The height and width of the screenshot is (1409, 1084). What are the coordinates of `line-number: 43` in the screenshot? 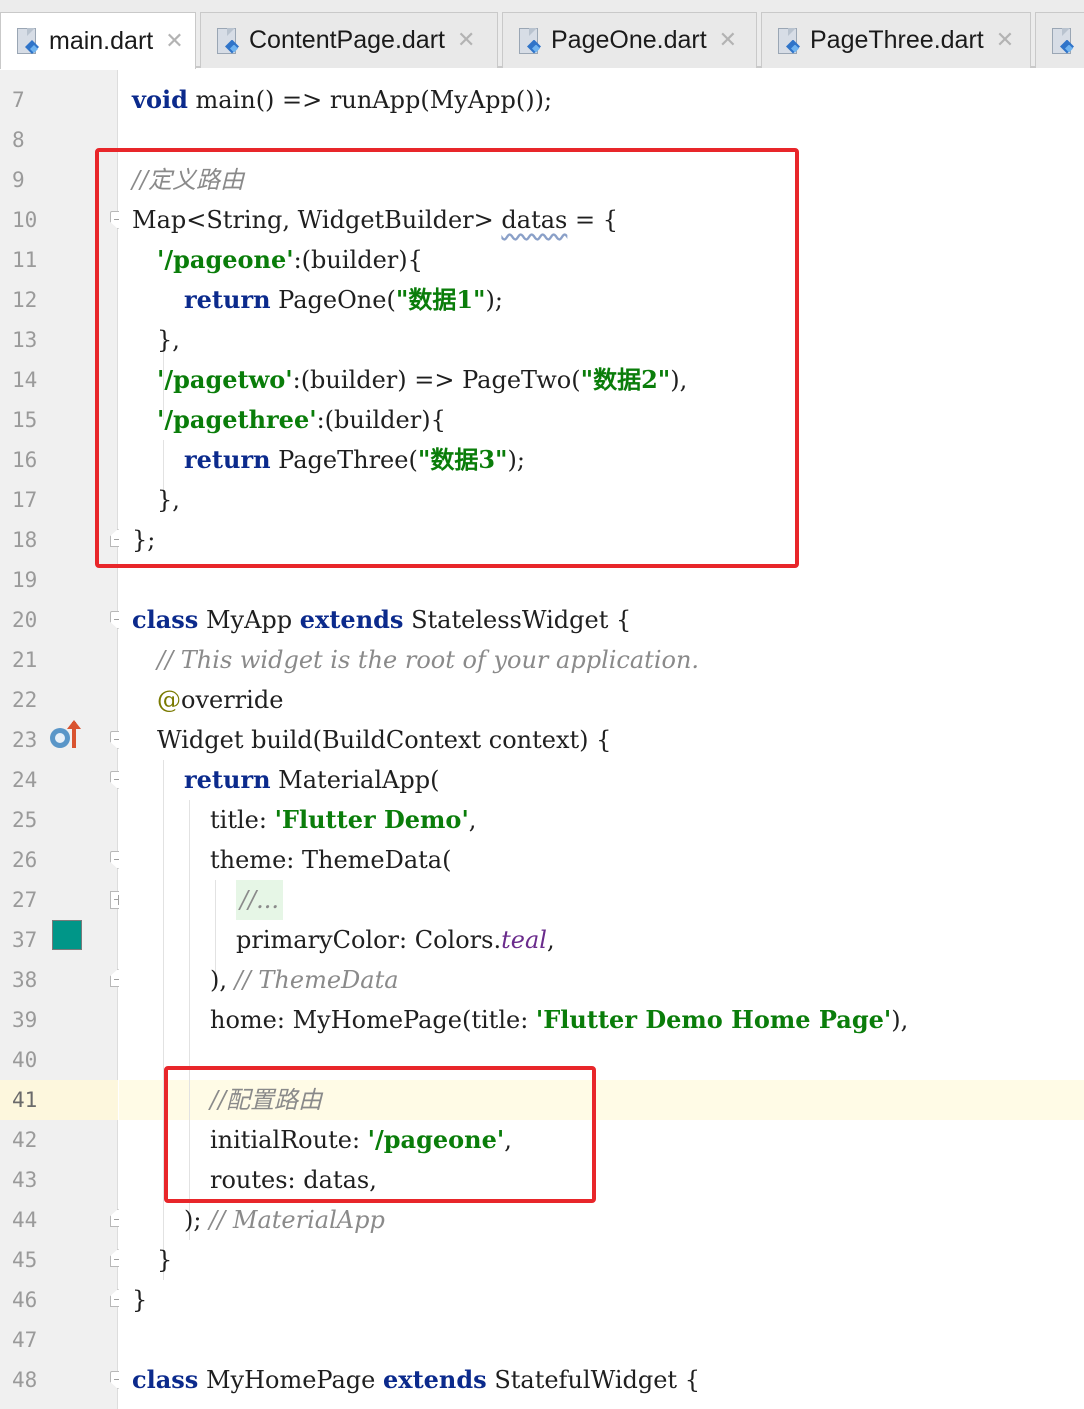 It's located at (25, 1180).